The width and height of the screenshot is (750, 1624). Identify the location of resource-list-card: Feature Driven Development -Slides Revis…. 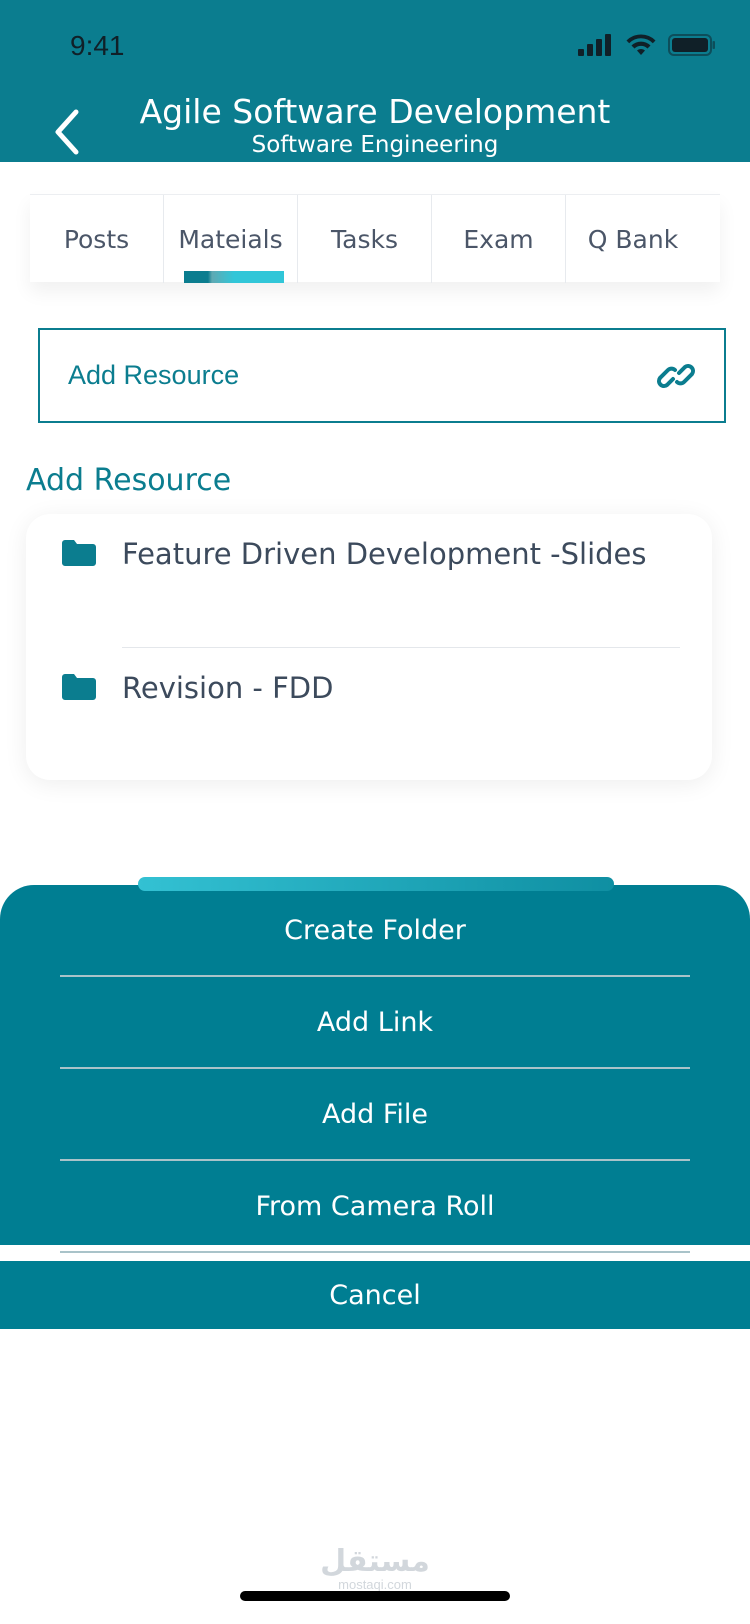
(369, 647).